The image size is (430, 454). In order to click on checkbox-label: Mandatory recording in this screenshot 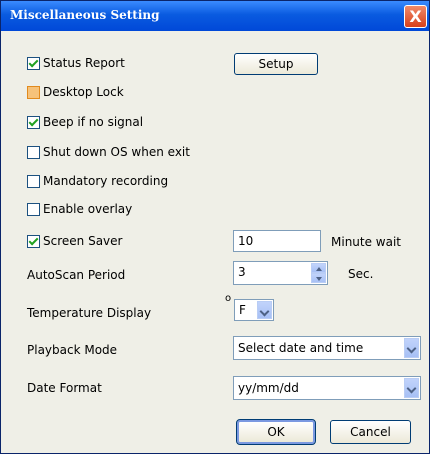, I will do `click(106, 181)`.